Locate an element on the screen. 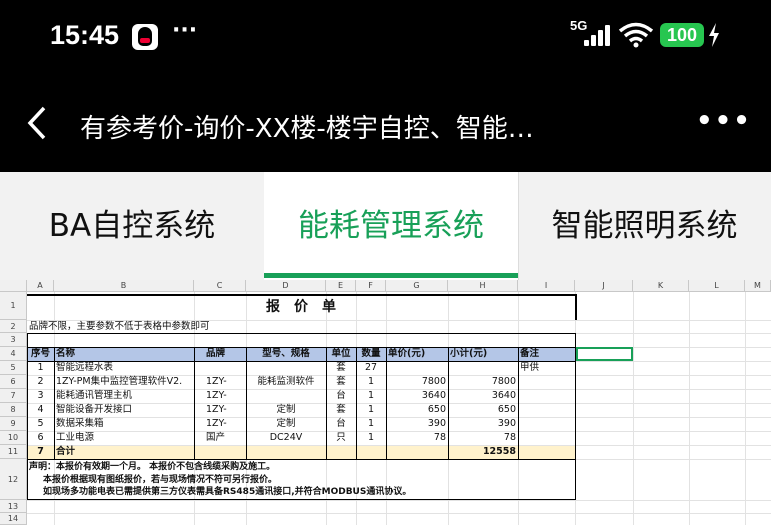 This screenshot has width=771, height=525. cell-brand is located at coordinates (220, 368).